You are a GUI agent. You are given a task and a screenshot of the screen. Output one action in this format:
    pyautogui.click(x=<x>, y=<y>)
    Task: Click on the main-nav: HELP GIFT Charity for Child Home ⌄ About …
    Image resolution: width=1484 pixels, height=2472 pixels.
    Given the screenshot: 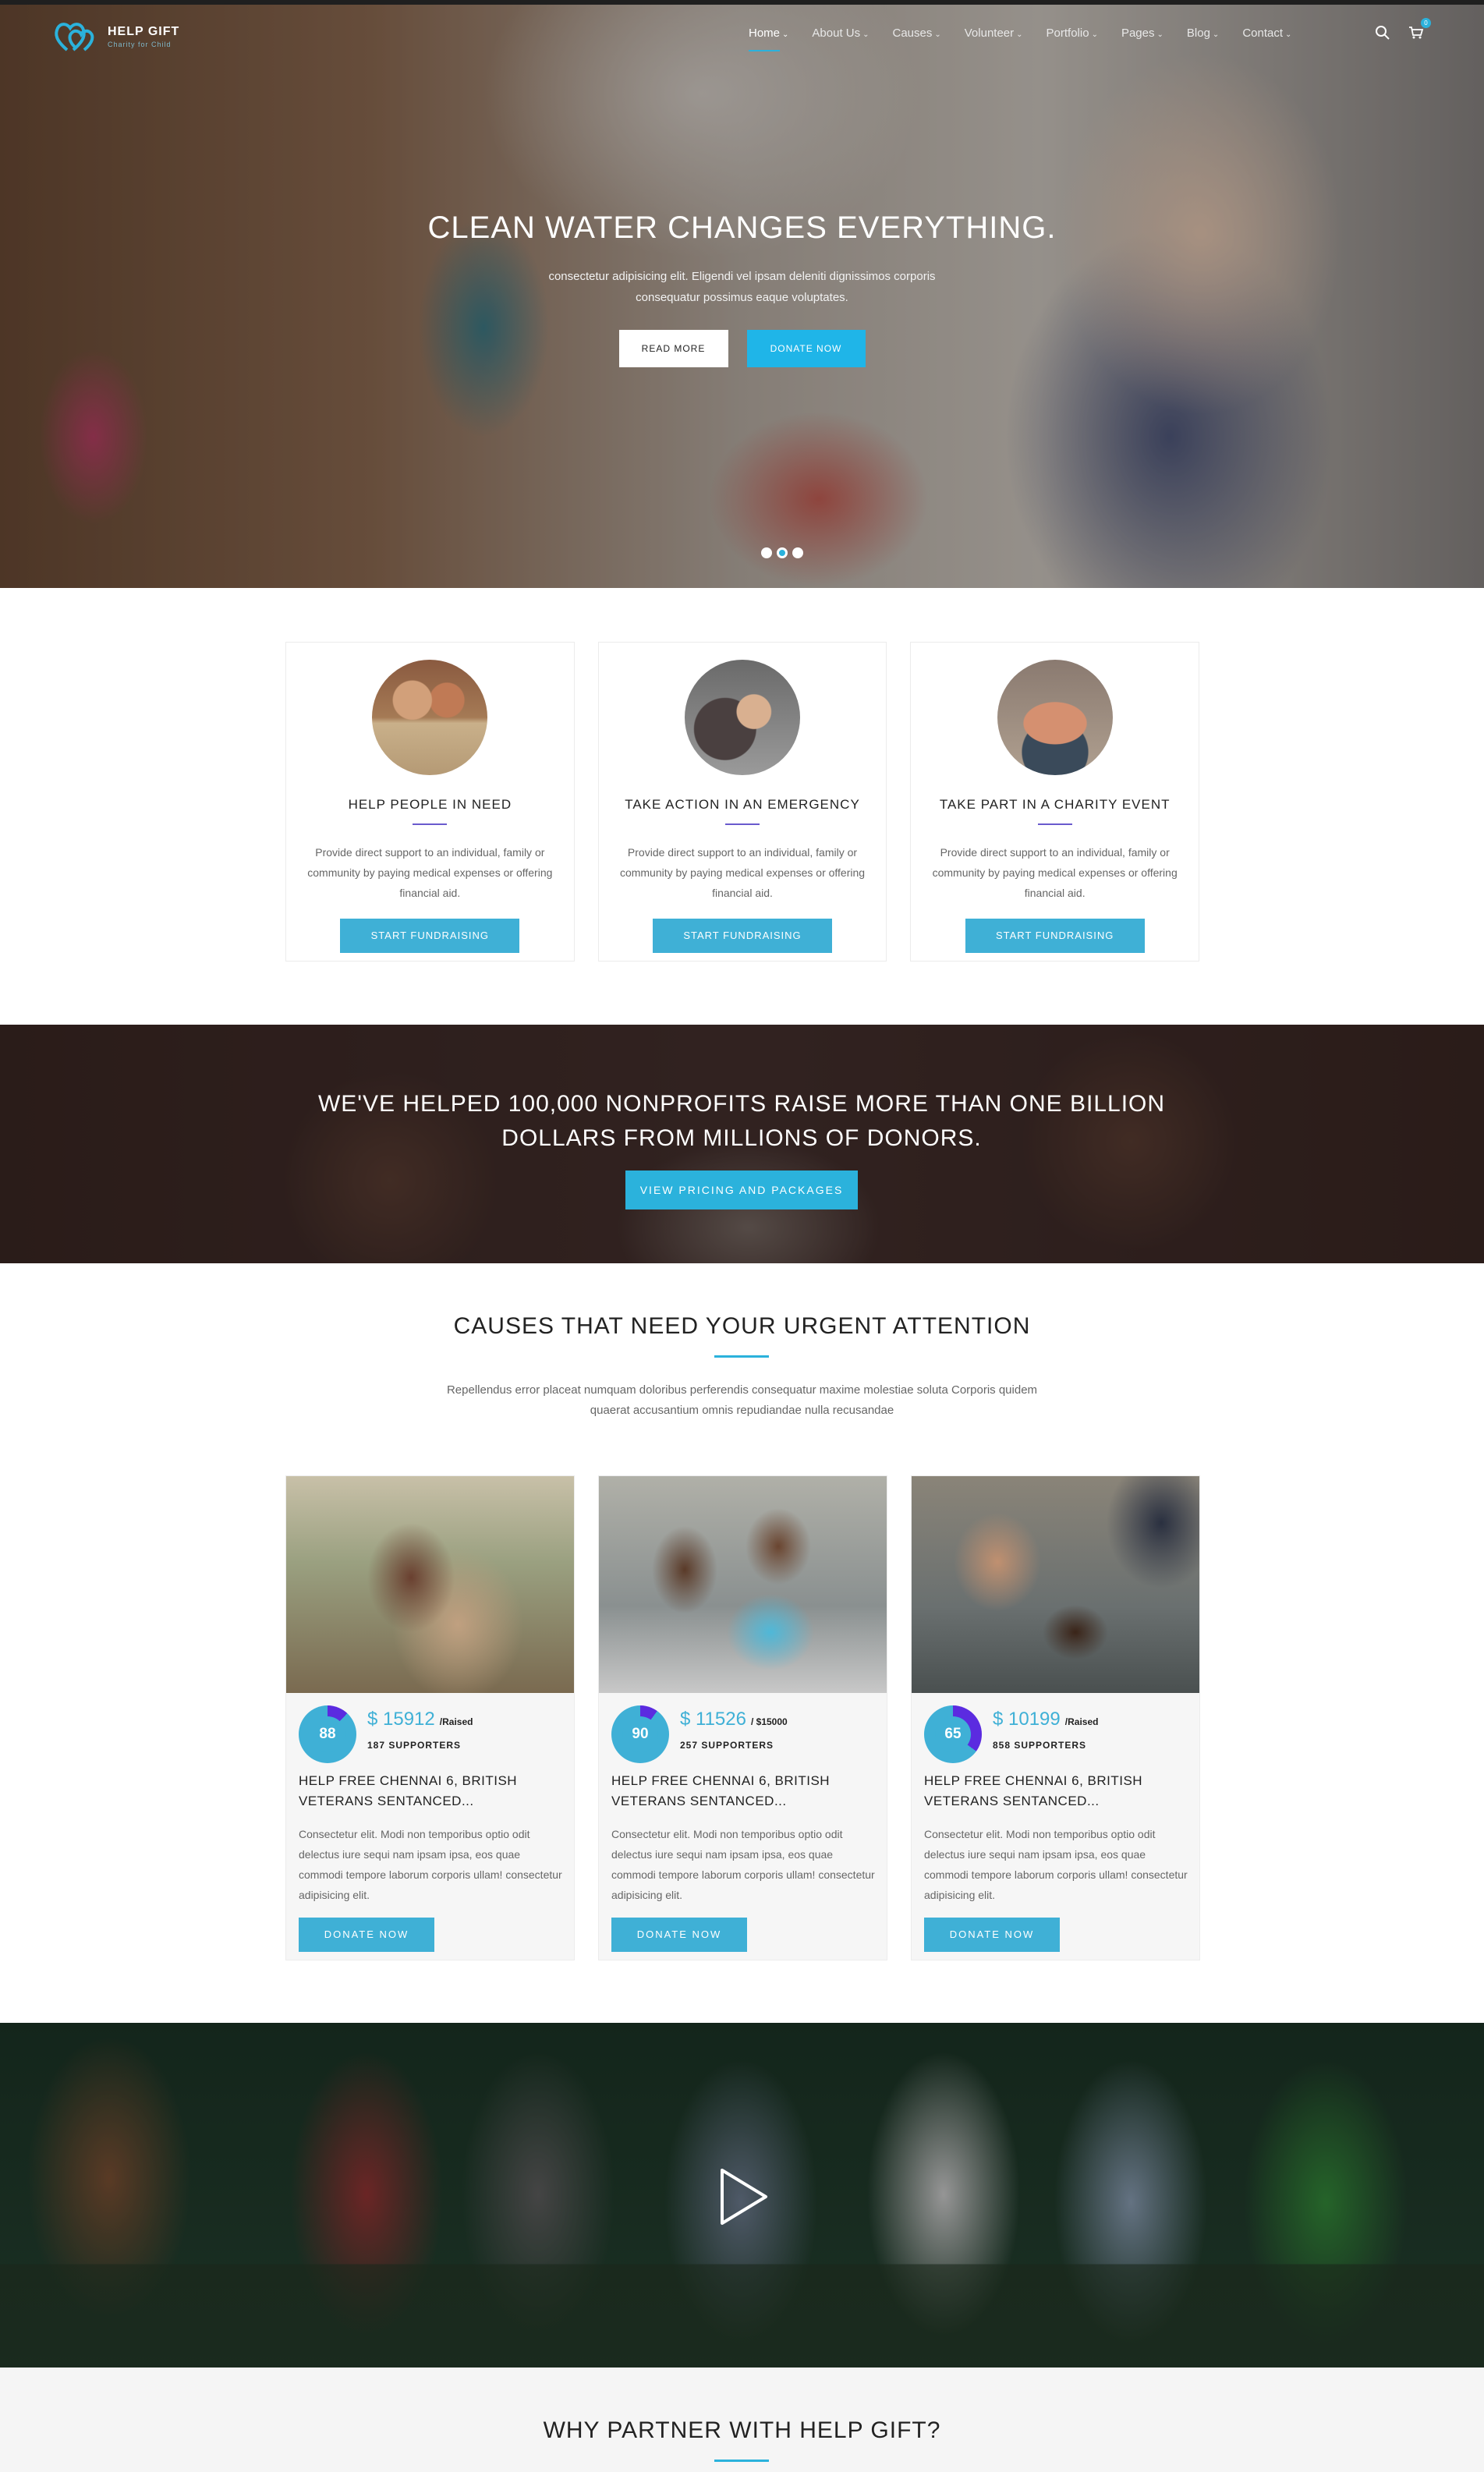 What is the action you would take?
    pyautogui.click(x=742, y=36)
    